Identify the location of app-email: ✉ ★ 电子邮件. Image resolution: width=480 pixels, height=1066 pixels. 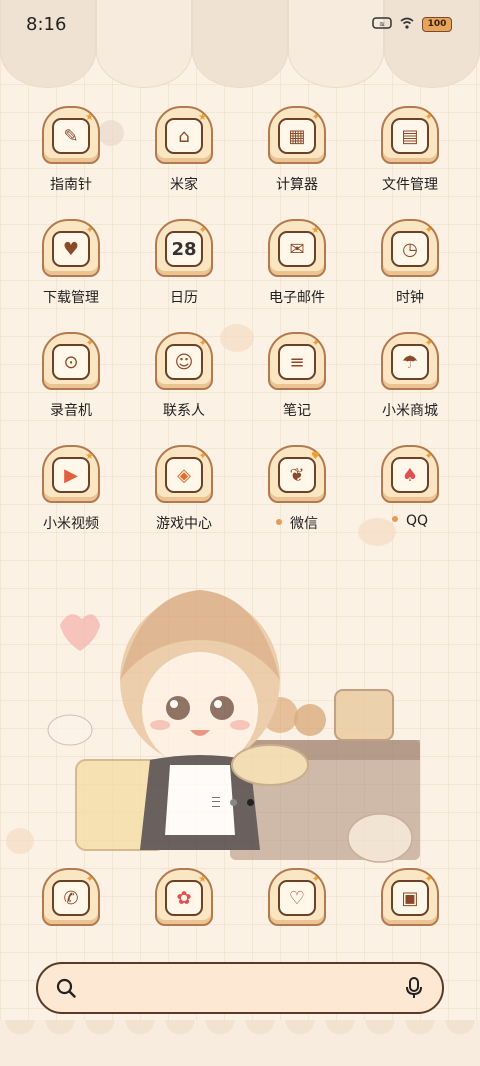
(297, 260).